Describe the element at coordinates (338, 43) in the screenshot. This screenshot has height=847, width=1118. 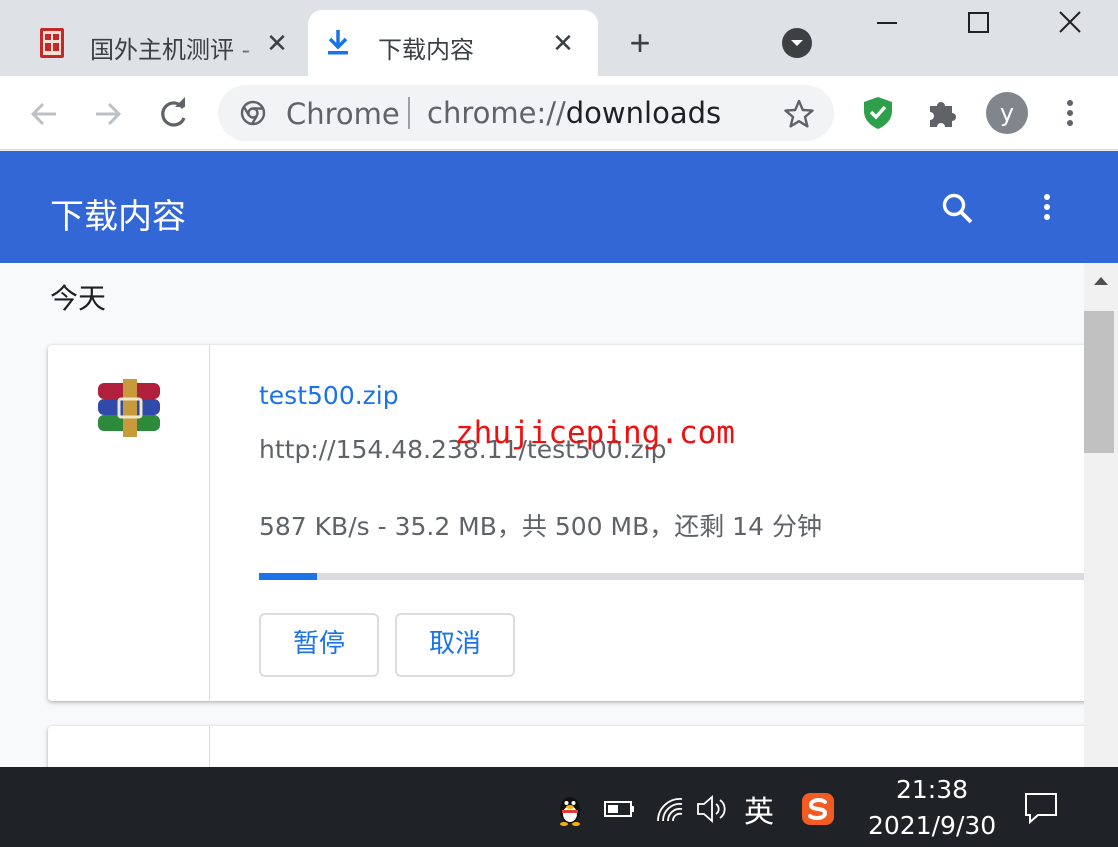
I see `download-icon` at that location.